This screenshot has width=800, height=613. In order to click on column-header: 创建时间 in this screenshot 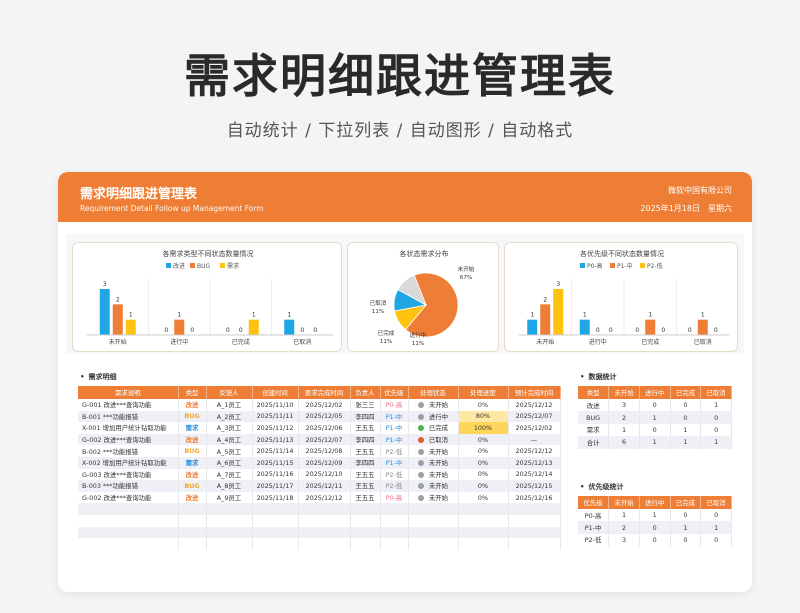, I will do `click(275, 392)`.